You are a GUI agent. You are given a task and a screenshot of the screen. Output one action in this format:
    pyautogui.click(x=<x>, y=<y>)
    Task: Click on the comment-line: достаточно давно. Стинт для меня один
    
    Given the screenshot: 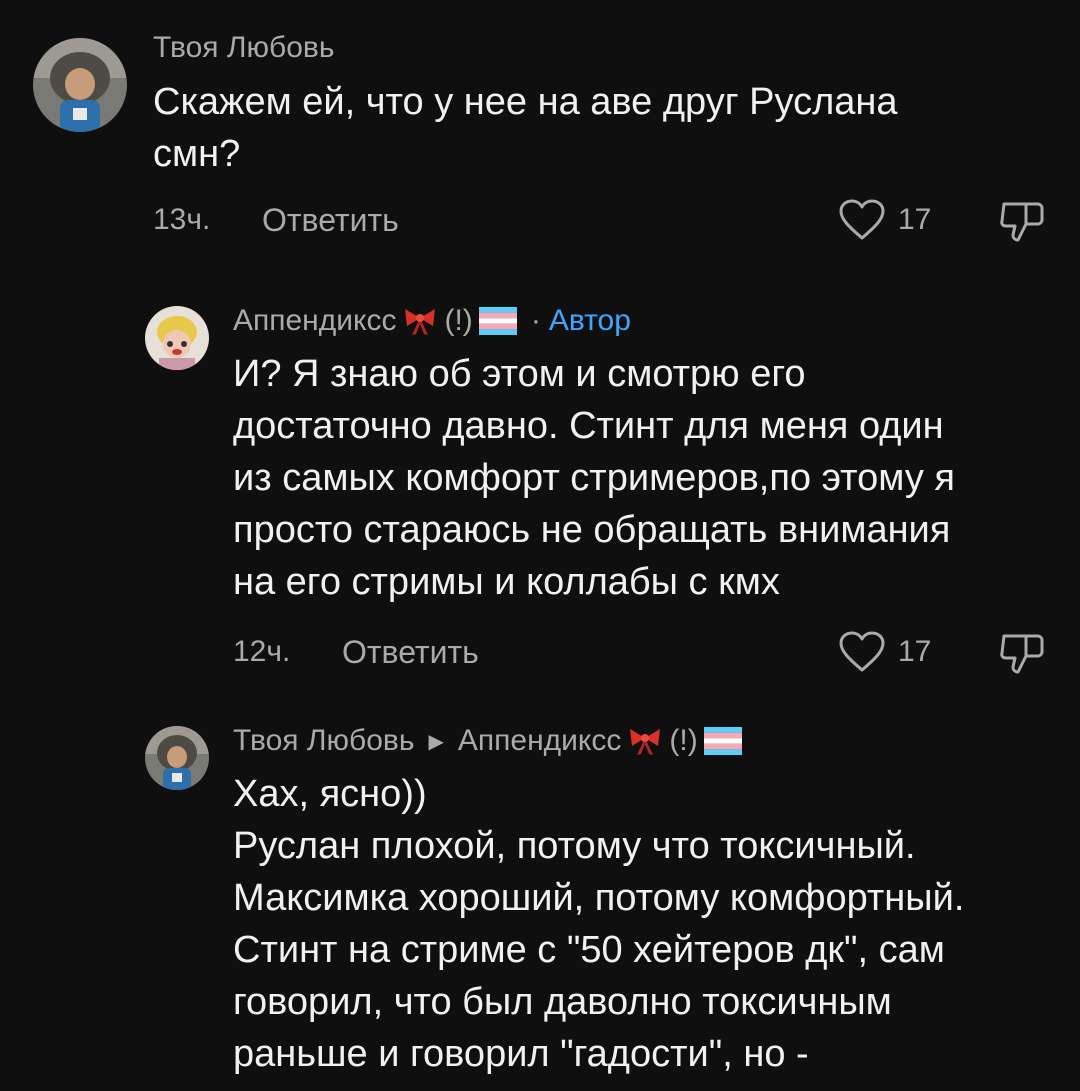 What is the action you would take?
    pyautogui.click(x=588, y=426)
    